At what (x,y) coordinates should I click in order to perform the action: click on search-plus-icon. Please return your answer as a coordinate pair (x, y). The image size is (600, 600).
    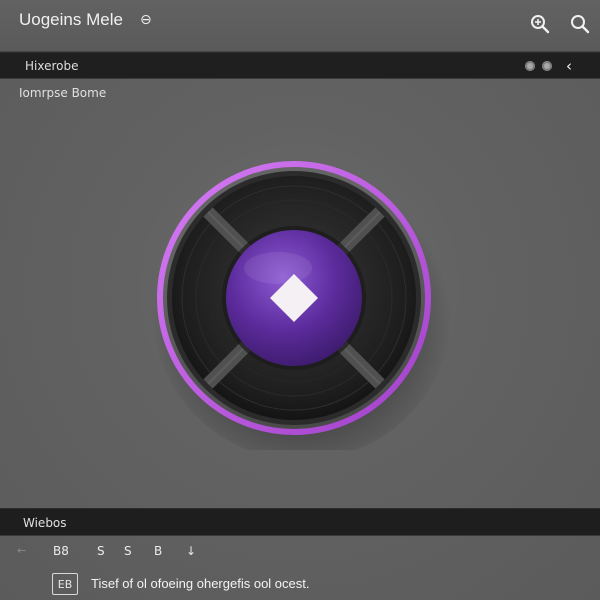
    Looking at the image, I should click on (540, 24).